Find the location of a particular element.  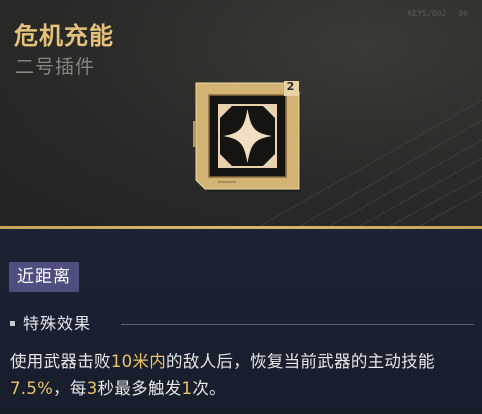

plugin-category: 二号插件 is located at coordinates (55, 67).